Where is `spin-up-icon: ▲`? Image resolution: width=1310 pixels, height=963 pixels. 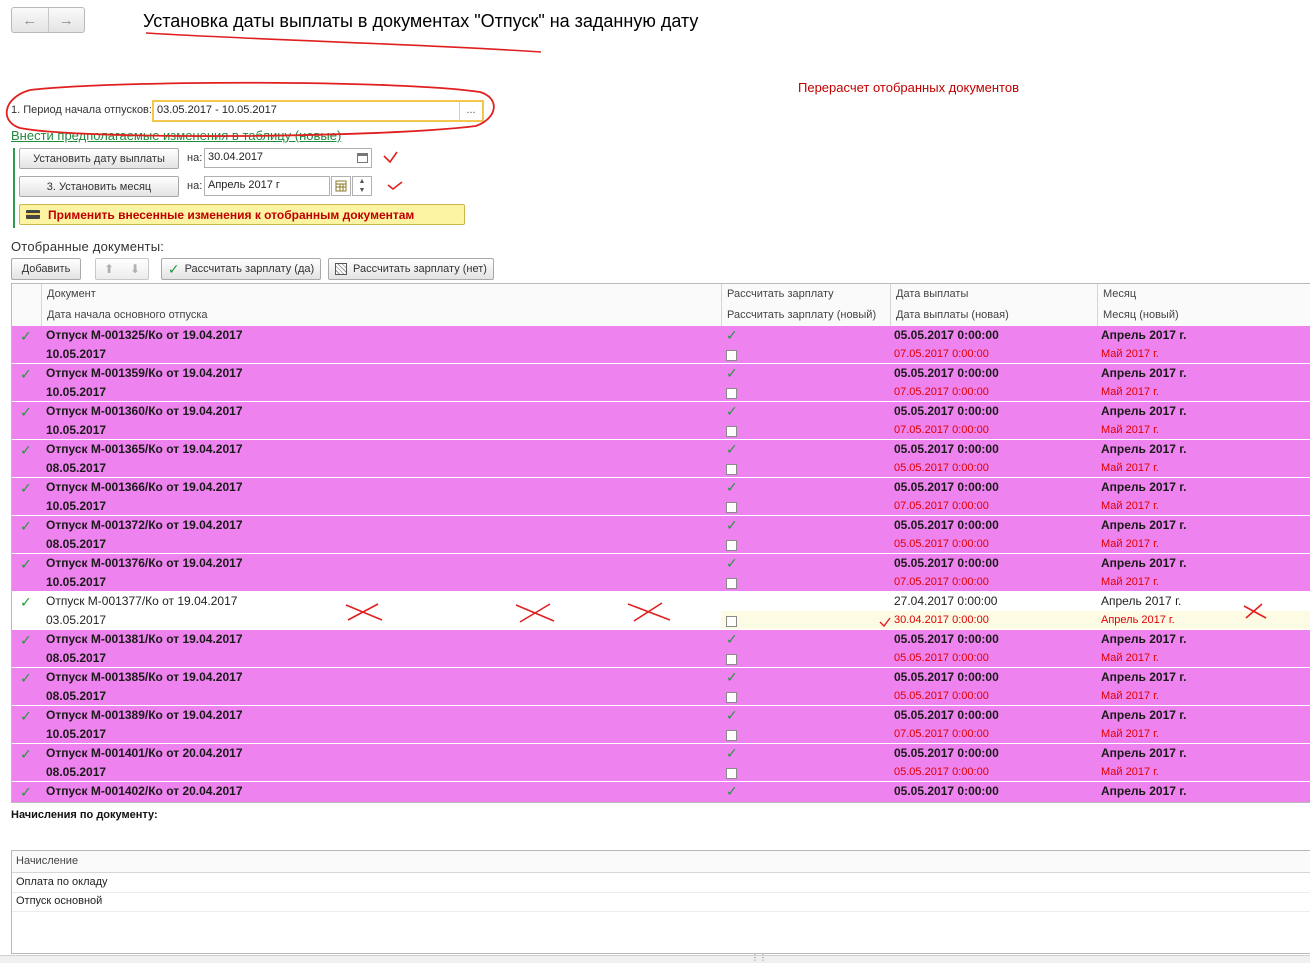 spin-up-icon: ▲ is located at coordinates (362, 181).